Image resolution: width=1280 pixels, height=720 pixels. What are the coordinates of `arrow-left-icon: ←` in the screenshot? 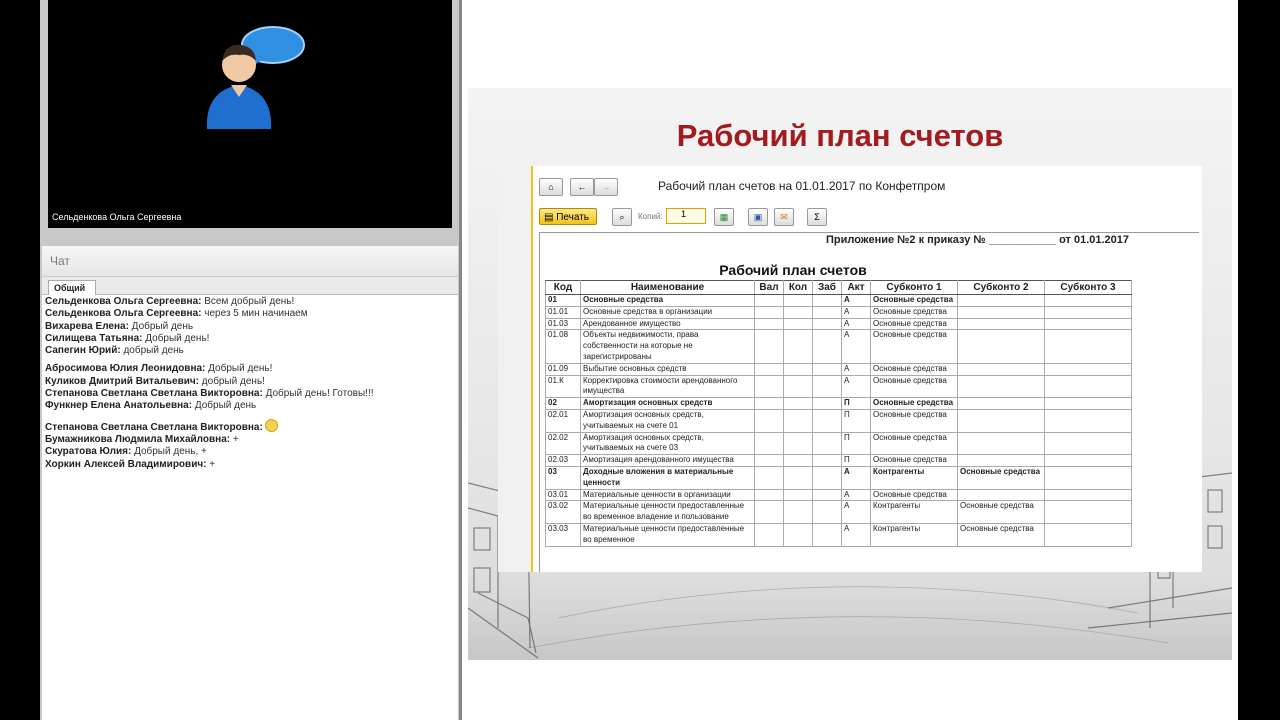 It's located at (582, 187).